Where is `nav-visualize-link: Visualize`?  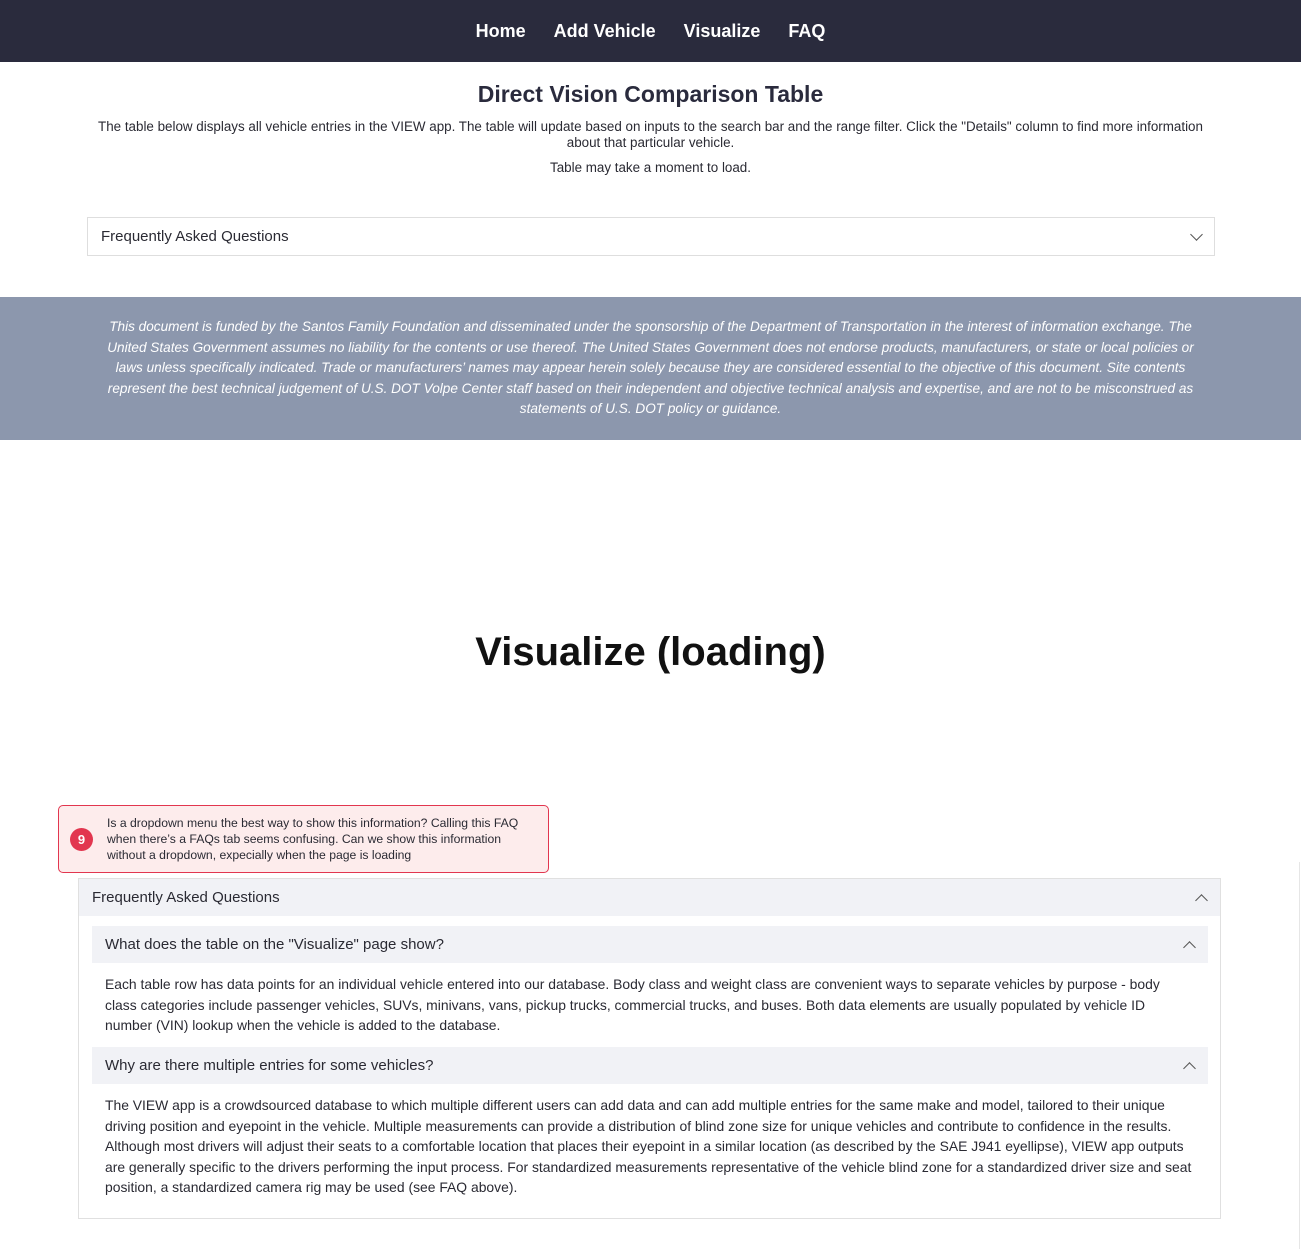 nav-visualize-link: Visualize is located at coordinates (722, 31).